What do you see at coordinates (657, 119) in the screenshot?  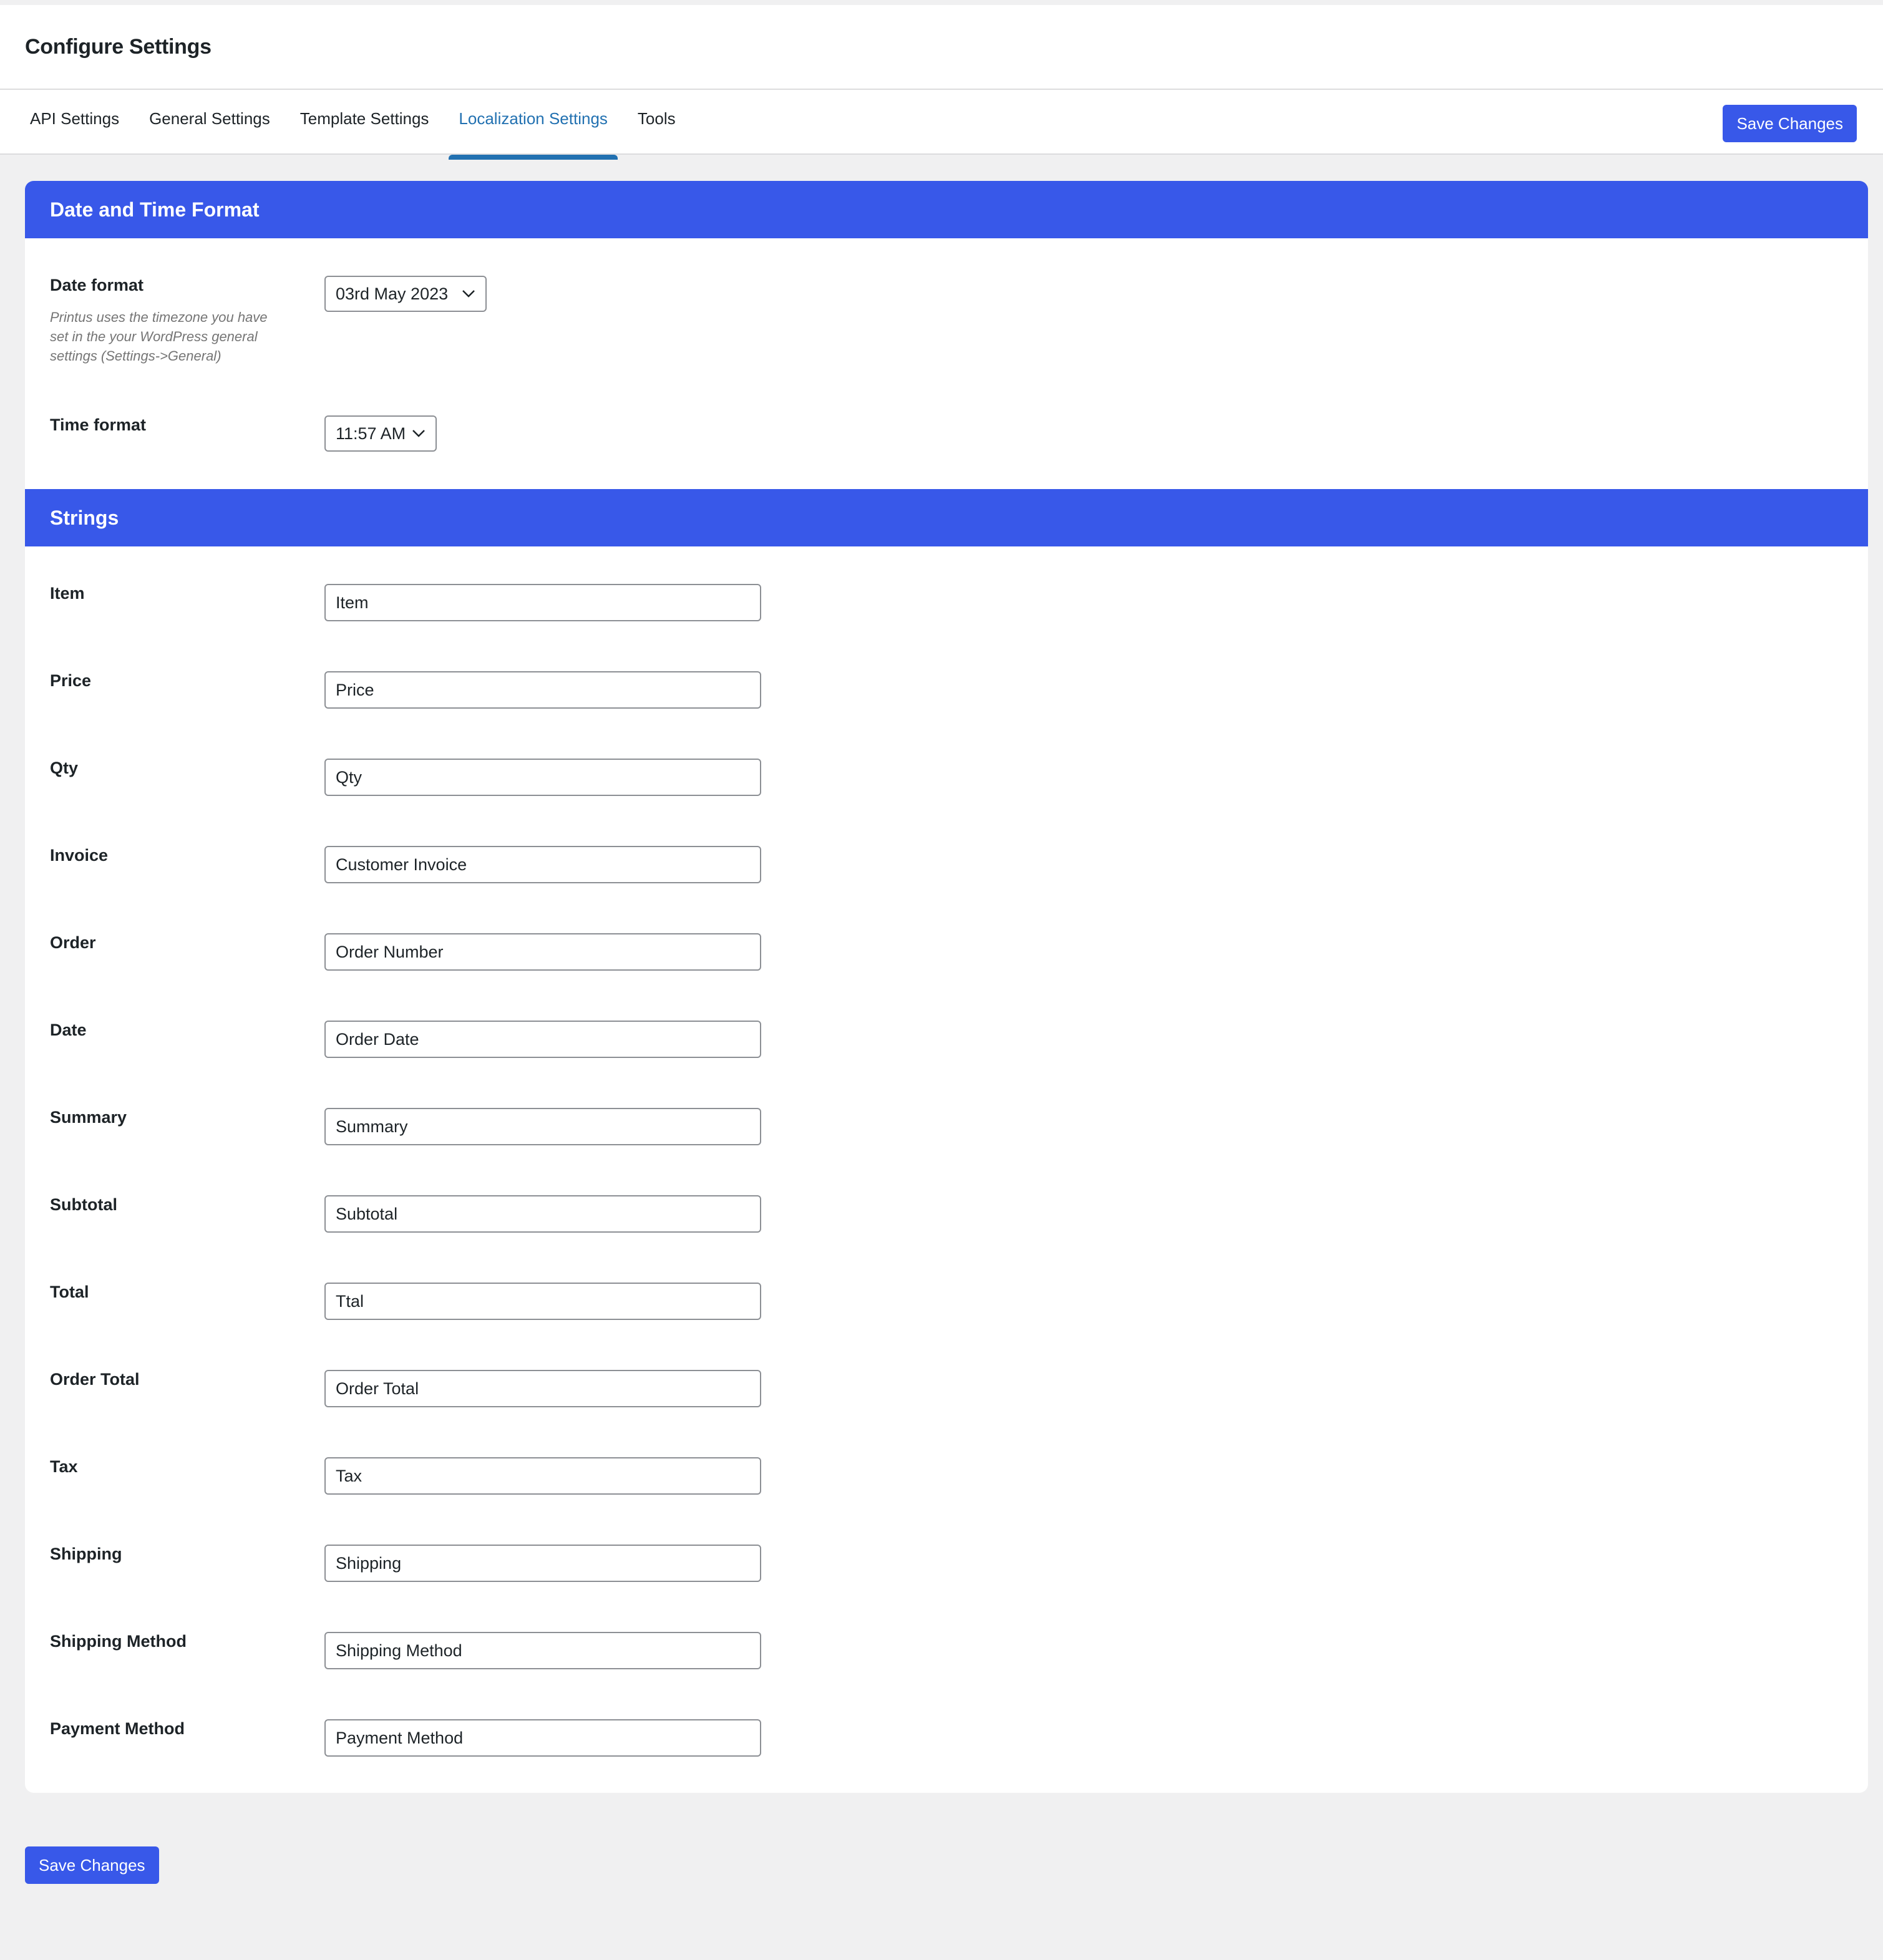 I see `tab-tools: Tools` at bounding box center [657, 119].